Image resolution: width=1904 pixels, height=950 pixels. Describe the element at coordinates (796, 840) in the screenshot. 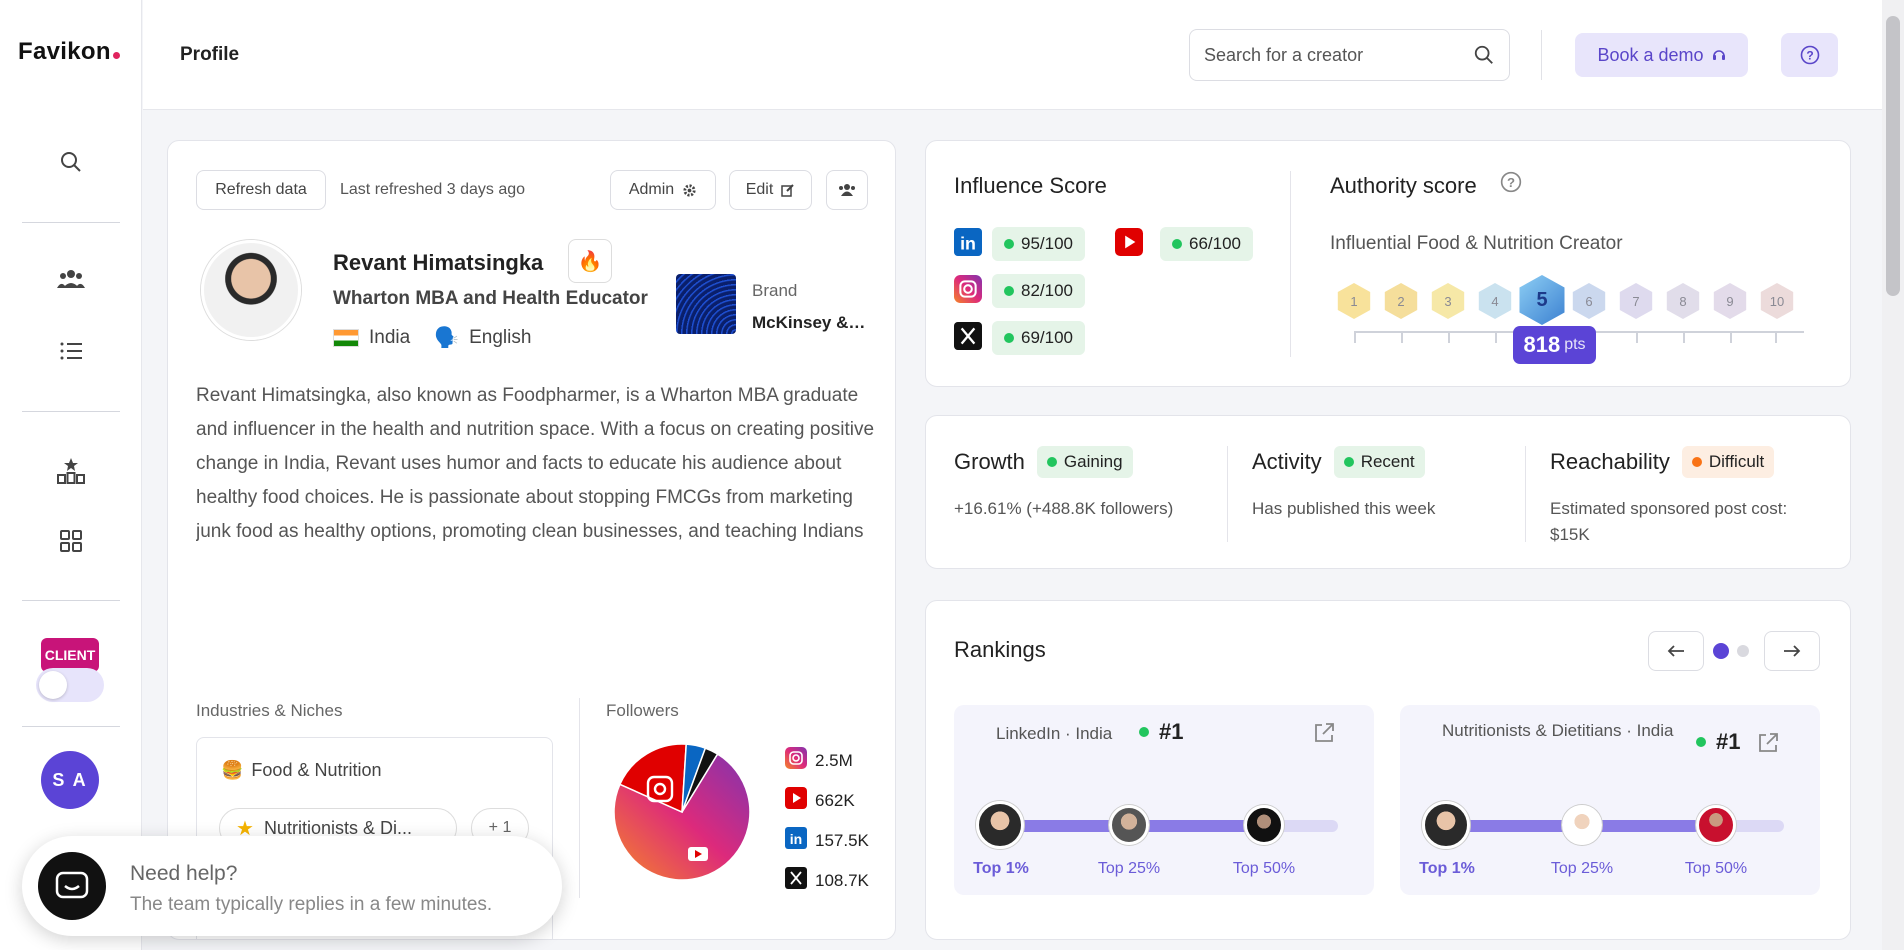

I see `linkedin-icon: in` at that location.